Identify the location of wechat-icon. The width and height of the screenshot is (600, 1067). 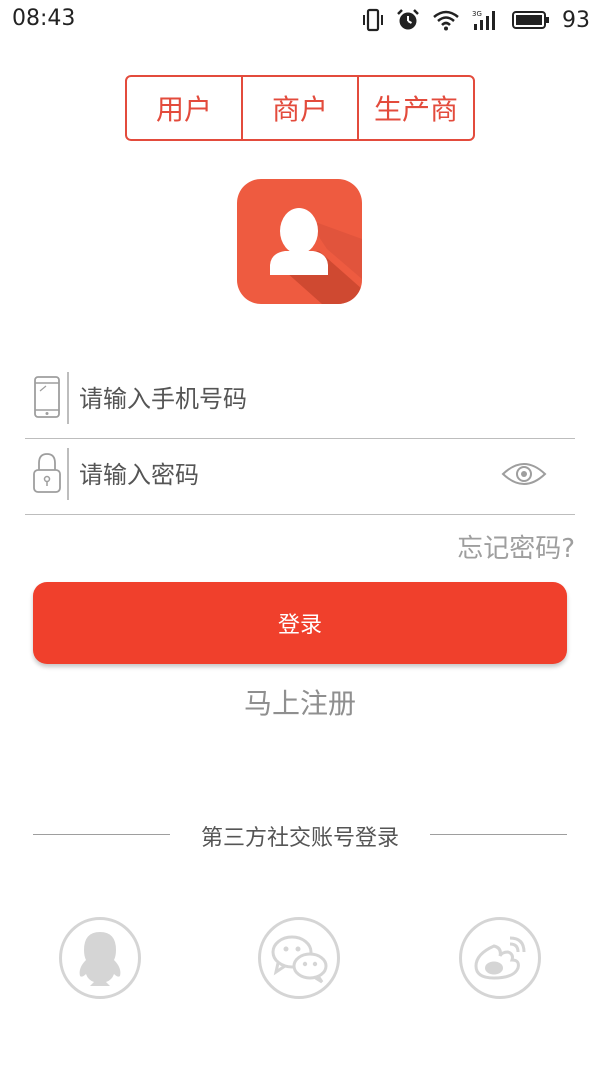
(299, 959).